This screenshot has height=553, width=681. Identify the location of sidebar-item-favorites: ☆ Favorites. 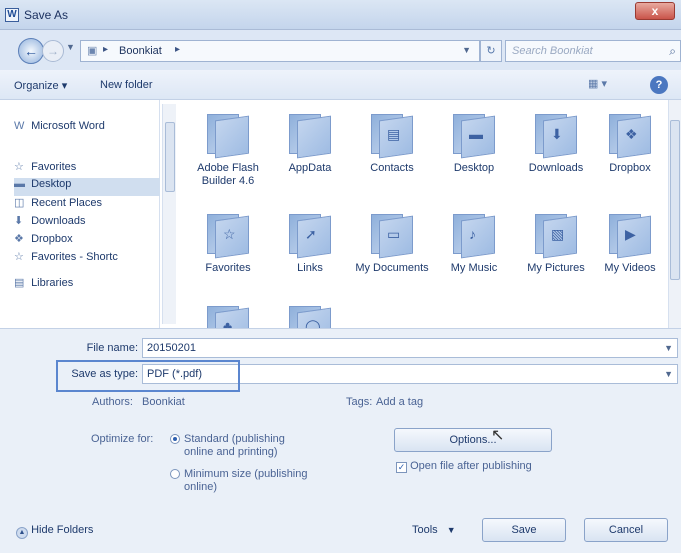
(87, 169).